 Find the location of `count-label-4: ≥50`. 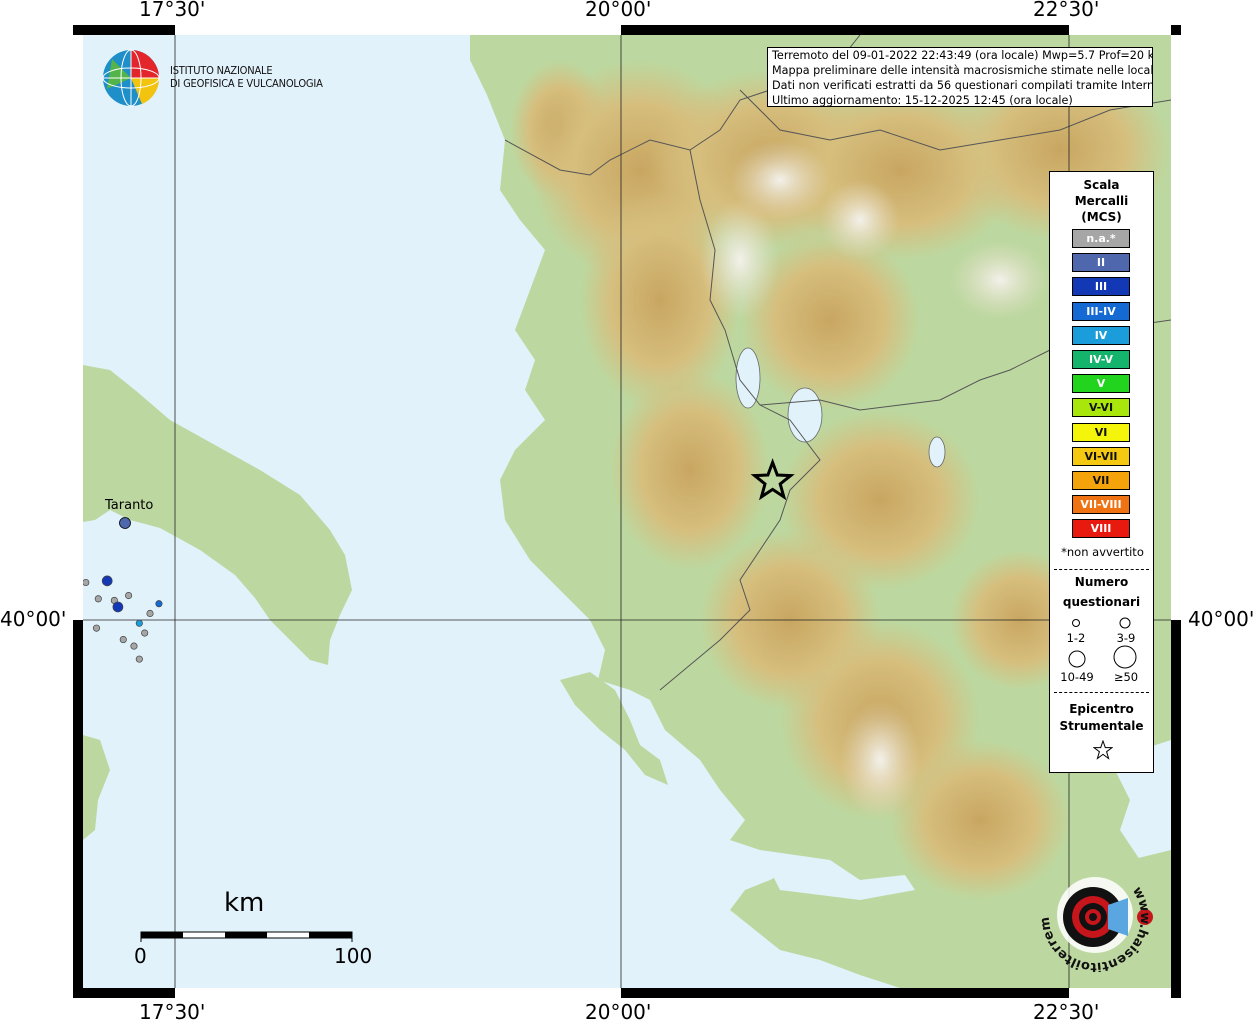

count-label-4: ≥50 is located at coordinates (1126, 677).